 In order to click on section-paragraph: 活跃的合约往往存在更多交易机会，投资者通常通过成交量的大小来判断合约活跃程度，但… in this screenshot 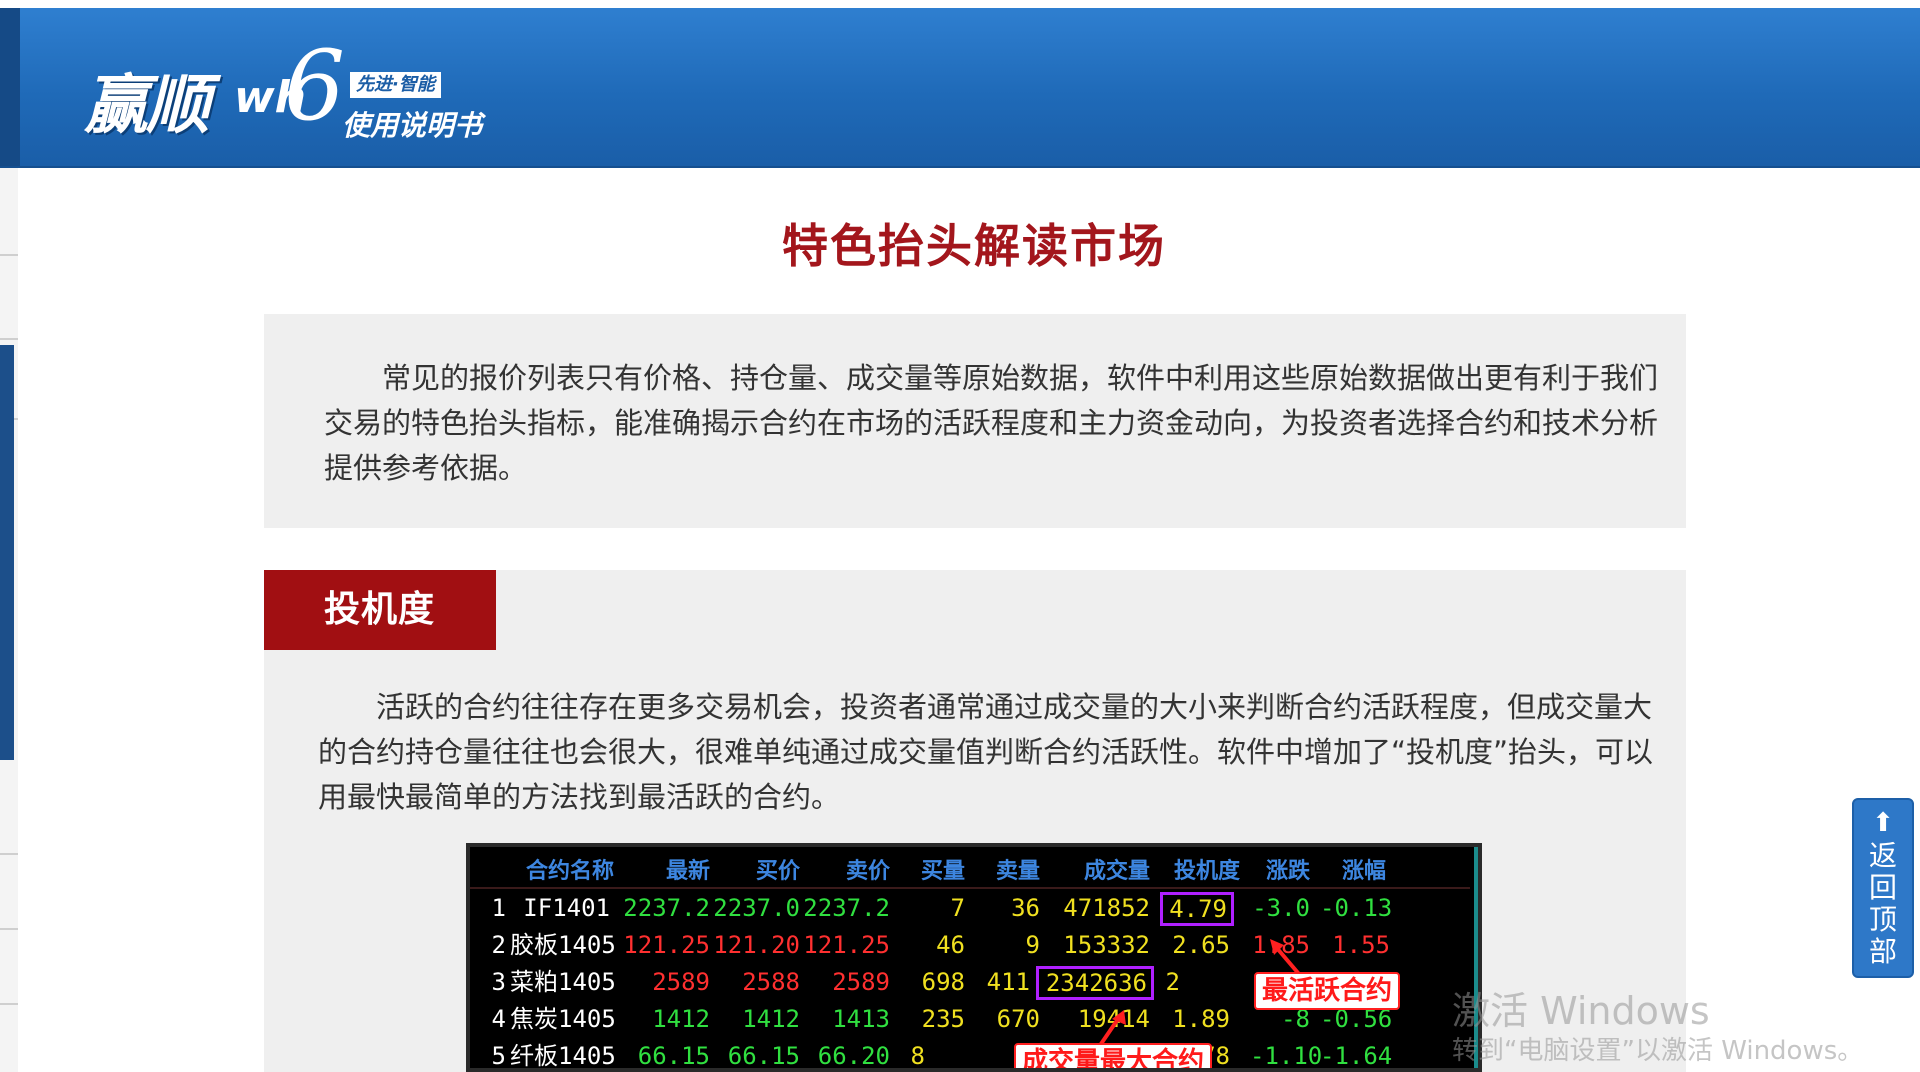, I will do `click(986, 752)`.